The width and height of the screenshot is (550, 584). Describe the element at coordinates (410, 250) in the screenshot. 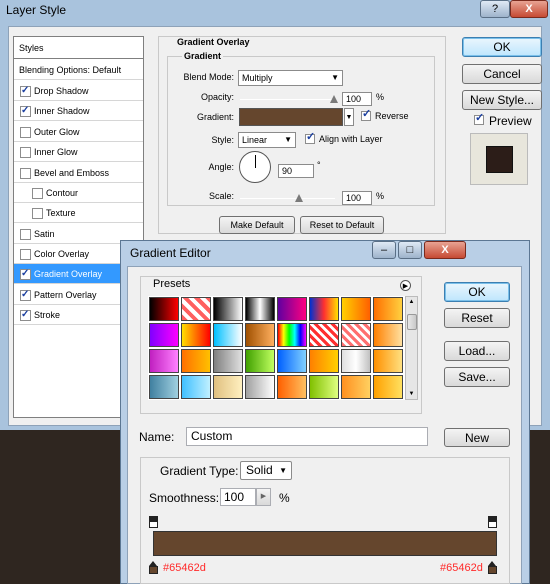

I see `maximize-icon: □` at that location.